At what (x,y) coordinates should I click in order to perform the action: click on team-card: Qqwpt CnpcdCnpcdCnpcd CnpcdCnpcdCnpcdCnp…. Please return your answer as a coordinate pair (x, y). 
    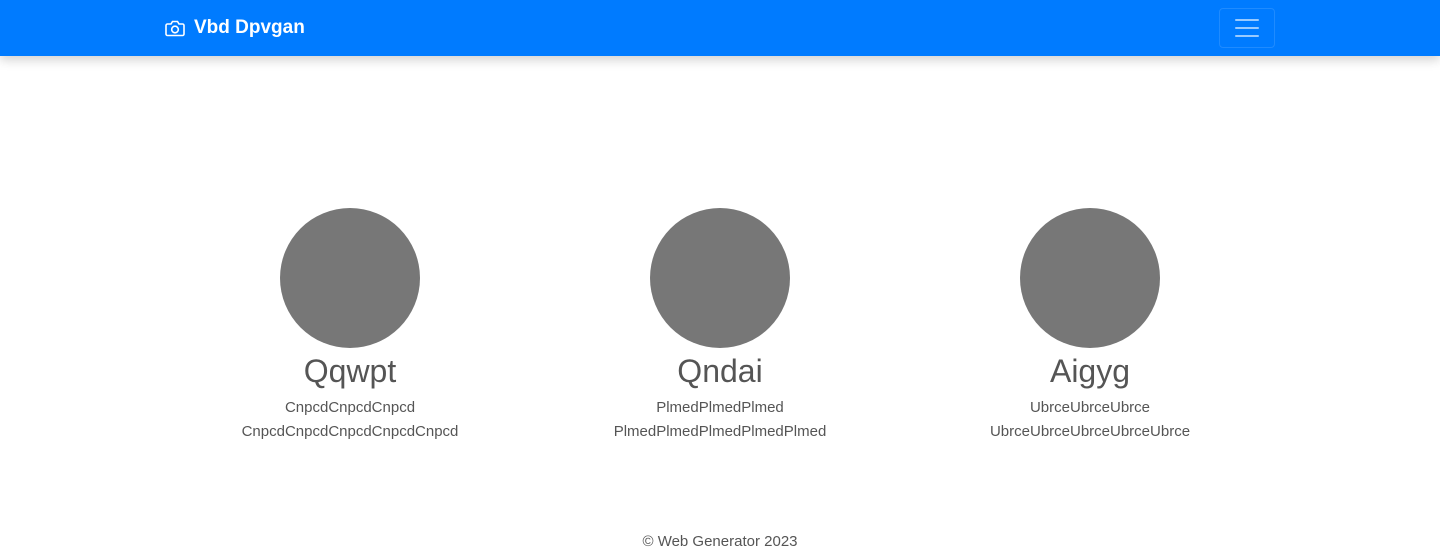
    Looking at the image, I should click on (350, 326).